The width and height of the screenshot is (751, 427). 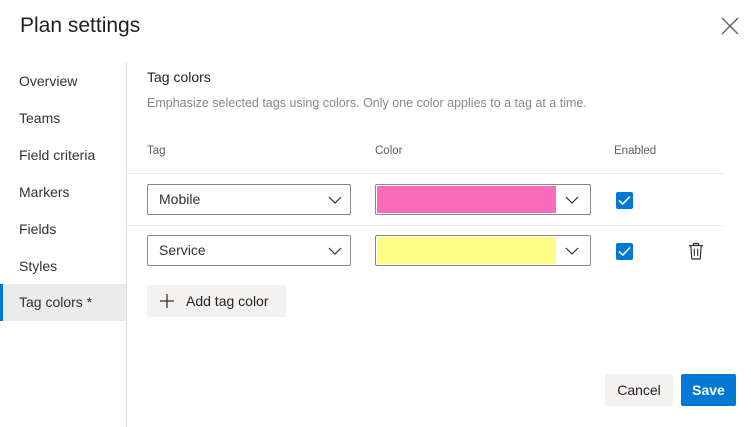 I want to click on plus-icon, so click(x=167, y=301).